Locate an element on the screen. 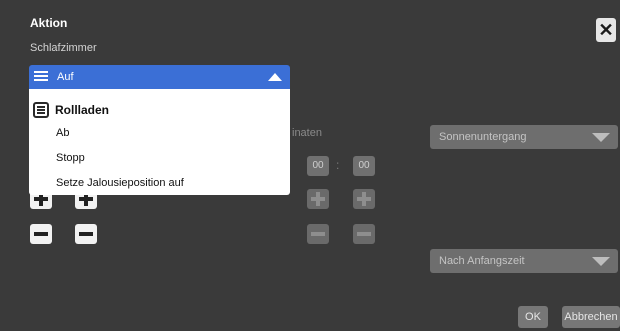 The image size is (620, 331). minute-decrement-button is located at coordinates (364, 234).